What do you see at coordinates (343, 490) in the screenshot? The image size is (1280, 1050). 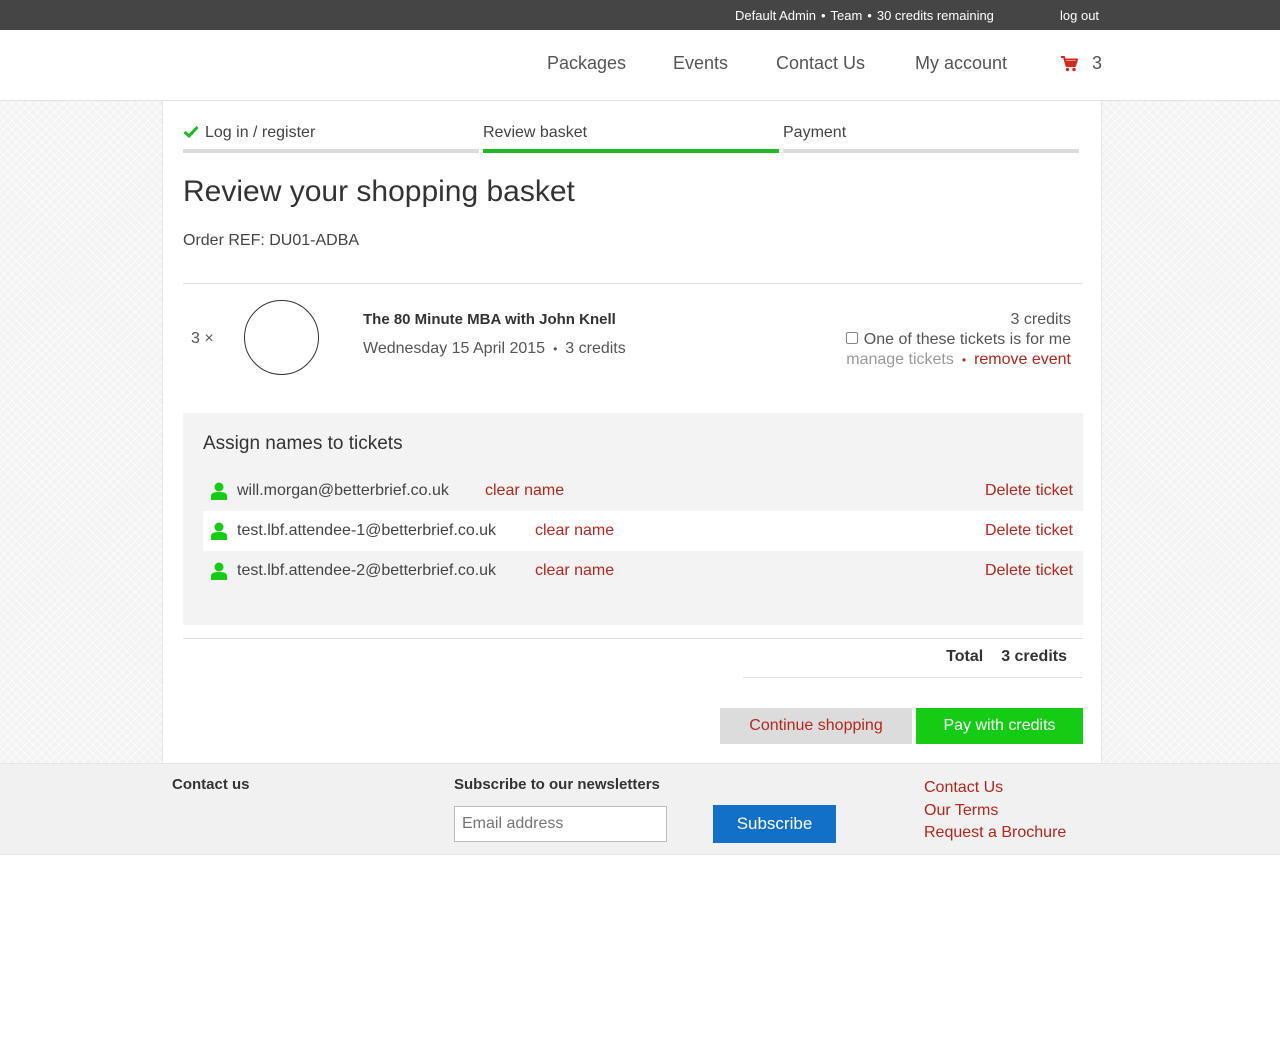 I see `ticket-email: will.morgan@betterbrief.co.uk` at bounding box center [343, 490].